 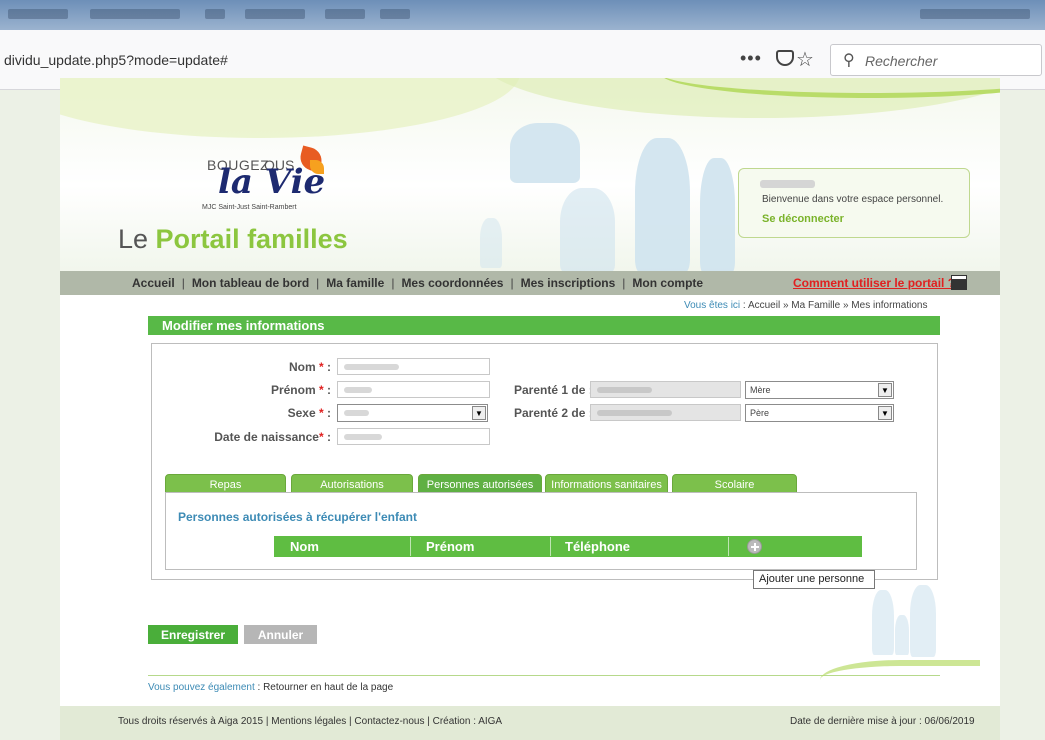 I want to click on nom-field, so click(x=413, y=366).